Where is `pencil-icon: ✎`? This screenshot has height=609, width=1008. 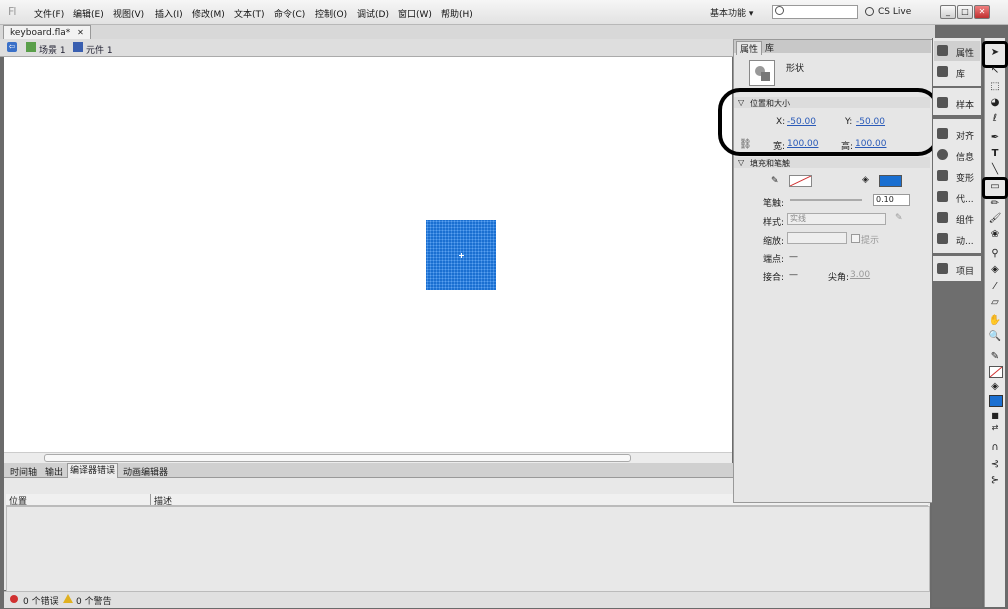
pencil-icon: ✎ is located at coordinates (775, 181).